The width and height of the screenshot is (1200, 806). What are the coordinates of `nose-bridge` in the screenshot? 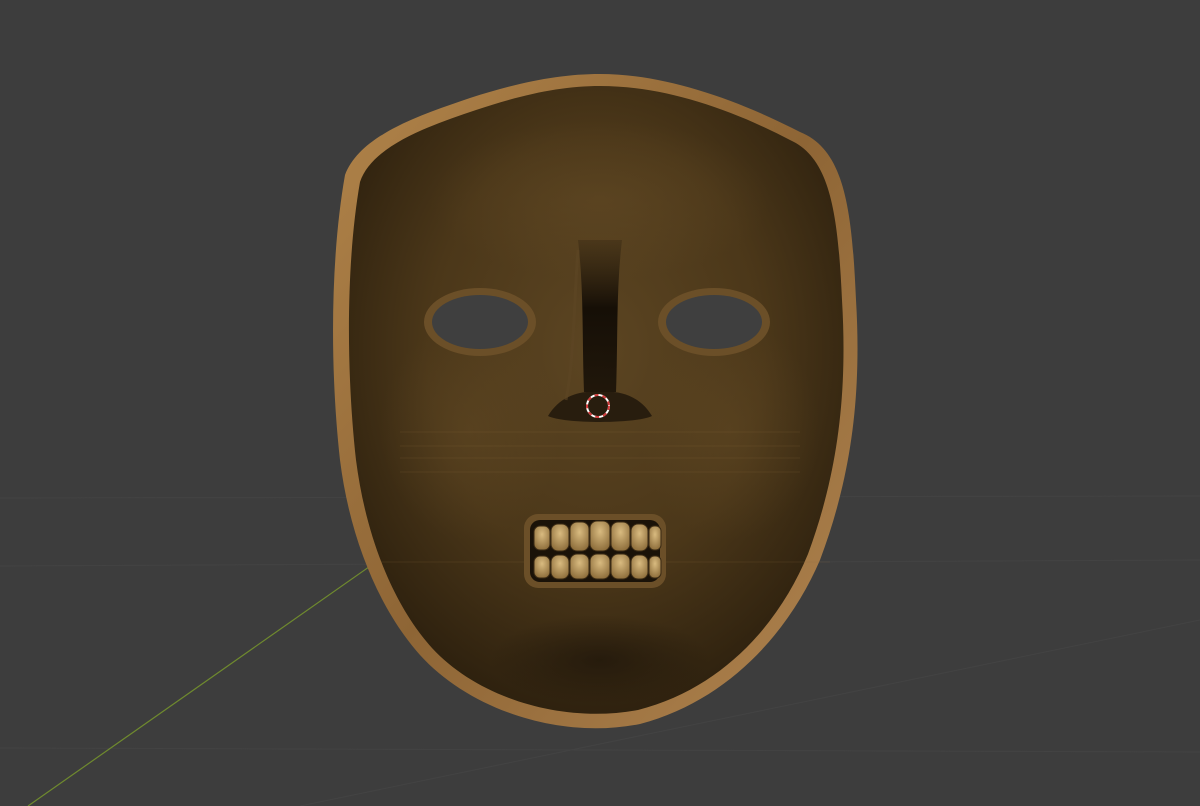 It's located at (600, 316).